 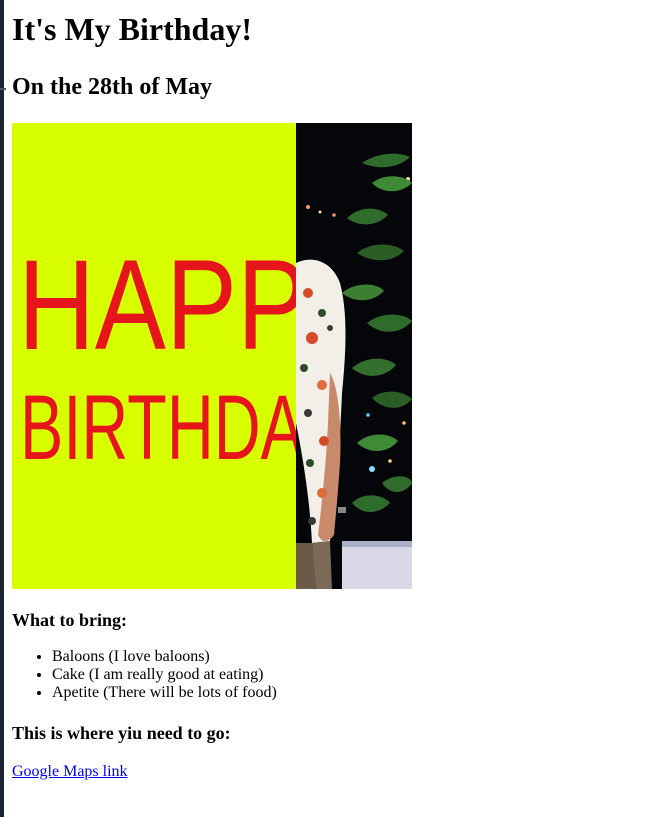 I want to click on google-maps-link: Google Maps link, so click(x=70, y=771).